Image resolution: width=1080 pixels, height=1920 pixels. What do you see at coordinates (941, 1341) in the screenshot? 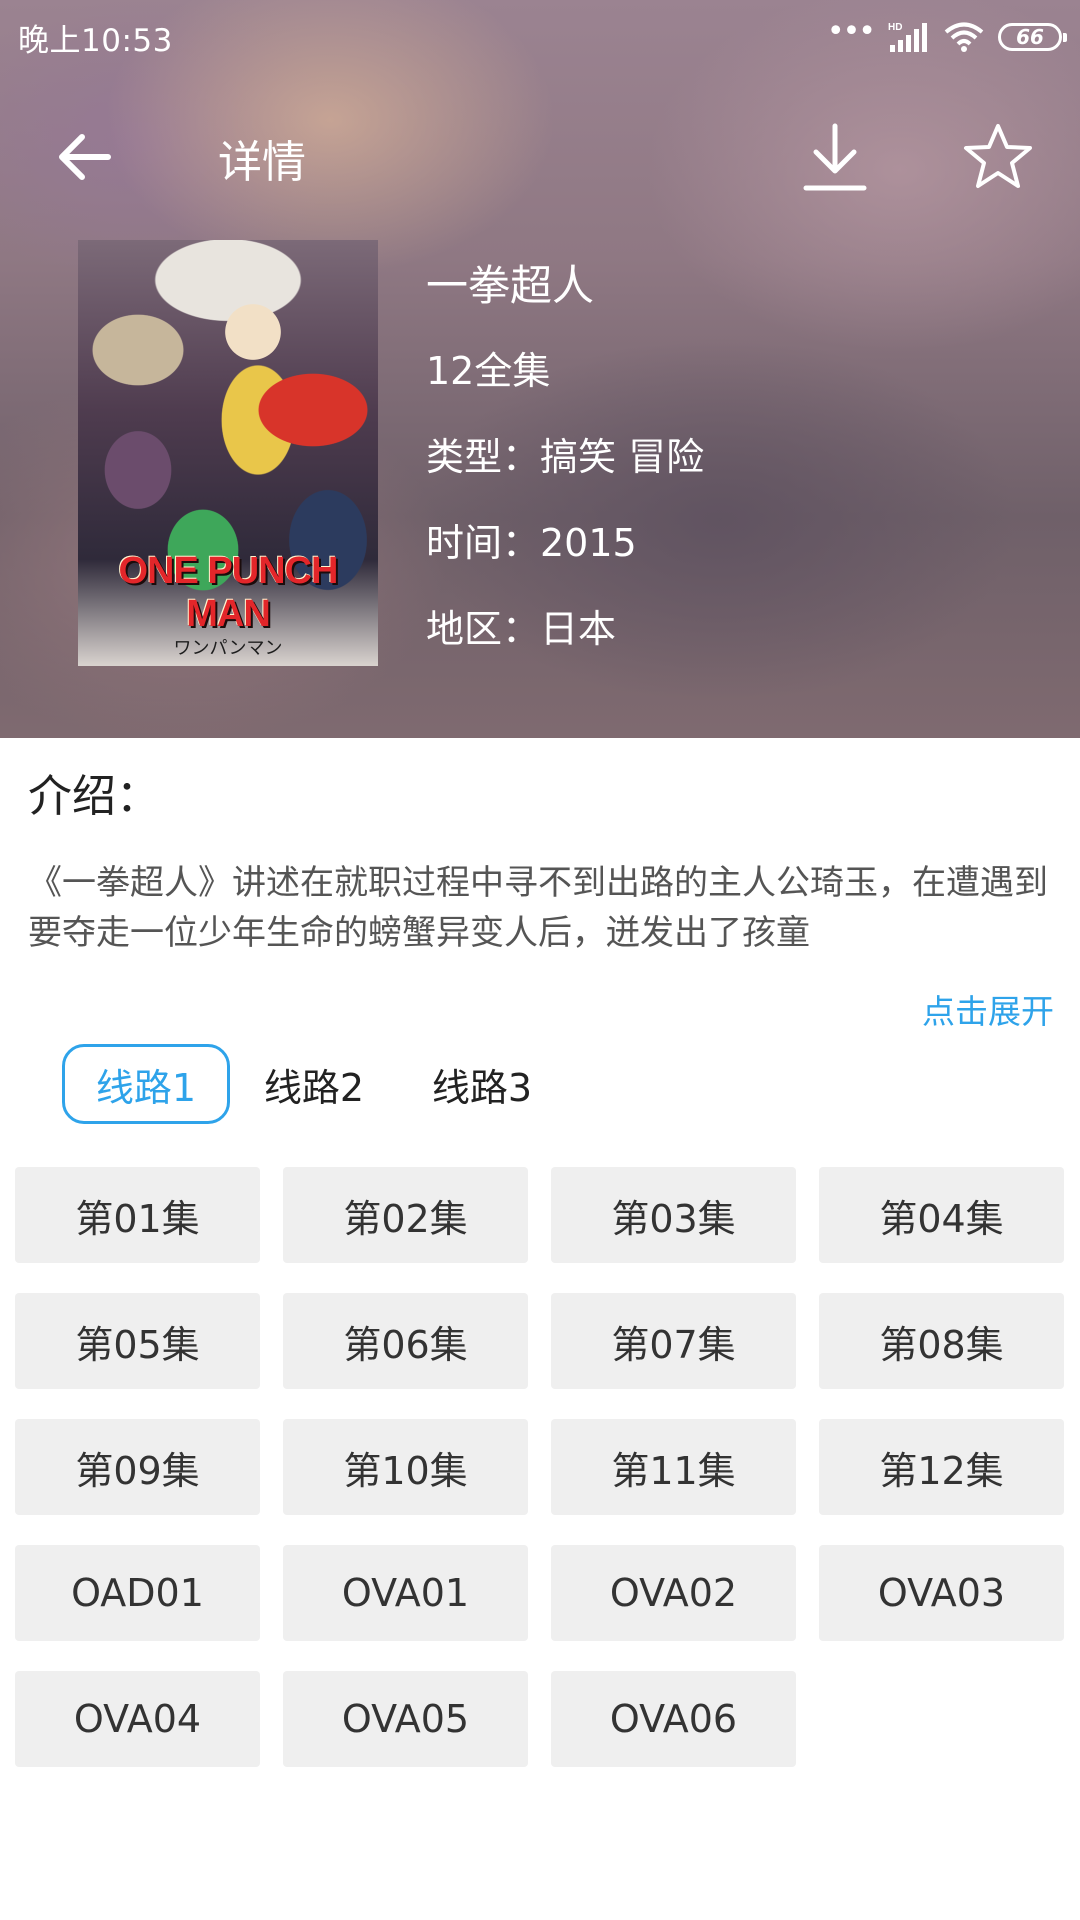
I see `episode-button: 第08集` at bounding box center [941, 1341].